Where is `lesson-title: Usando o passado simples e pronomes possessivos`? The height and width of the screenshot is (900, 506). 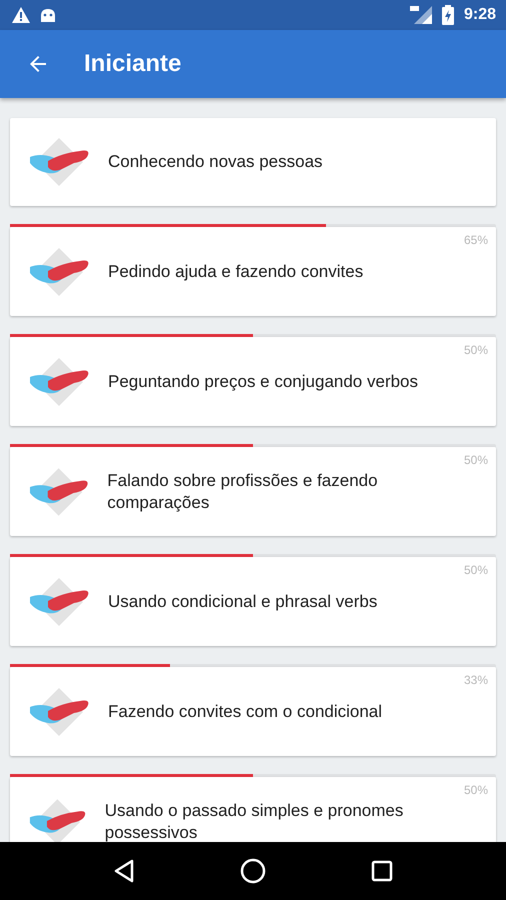
lesson-title: Usando o passado simples e pronomes possessivos is located at coordinates (254, 821).